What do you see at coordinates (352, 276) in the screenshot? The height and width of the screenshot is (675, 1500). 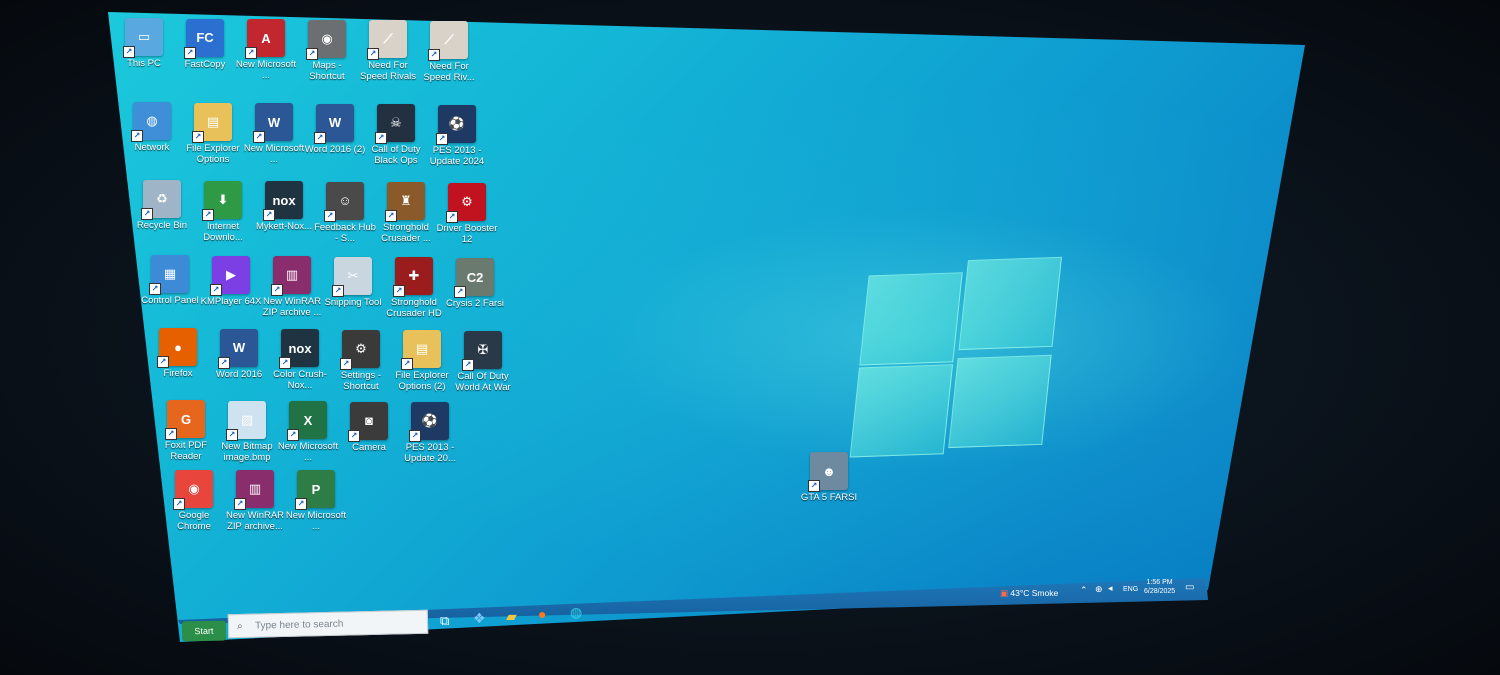 I see `app-icon: ✂ ↗` at bounding box center [352, 276].